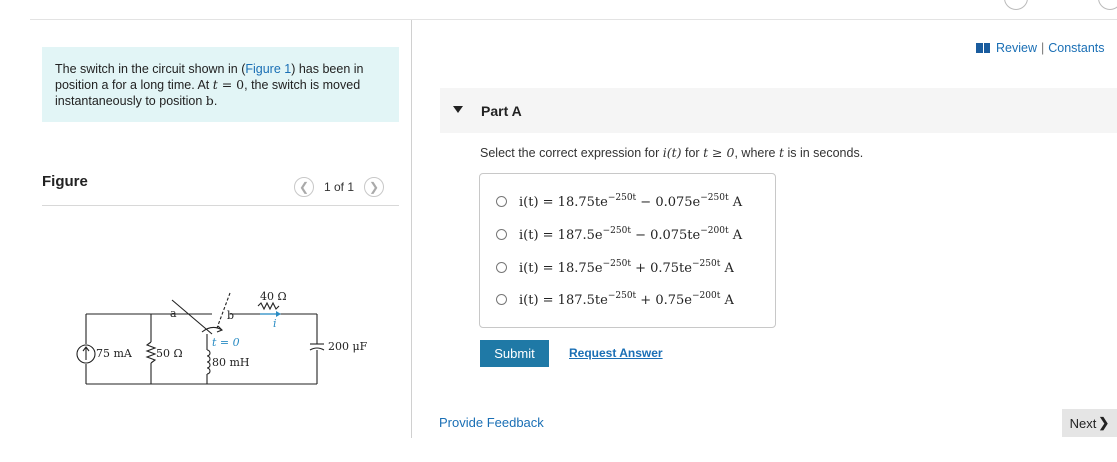 Image resolution: width=1117 pixels, height=462 pixels. I want to click on option-expression: i(t) = 187.5te−250t + 0.75e−200t A, so click(626, 299).